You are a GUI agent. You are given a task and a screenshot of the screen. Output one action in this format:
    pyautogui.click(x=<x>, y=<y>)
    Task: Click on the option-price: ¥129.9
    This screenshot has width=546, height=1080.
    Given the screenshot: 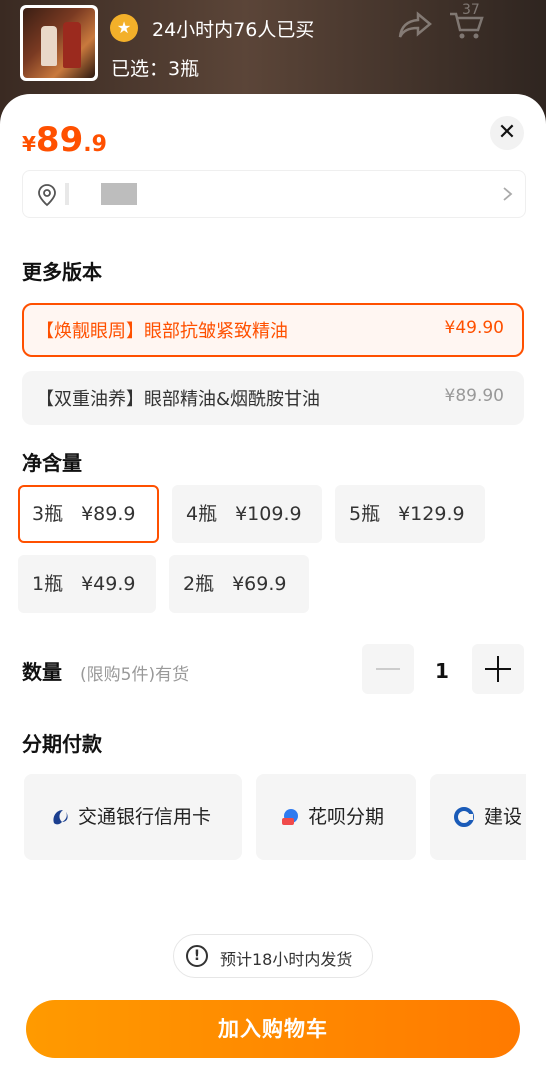 What is the action you would take?
    pyautogui.click(x=431, y=514)
    